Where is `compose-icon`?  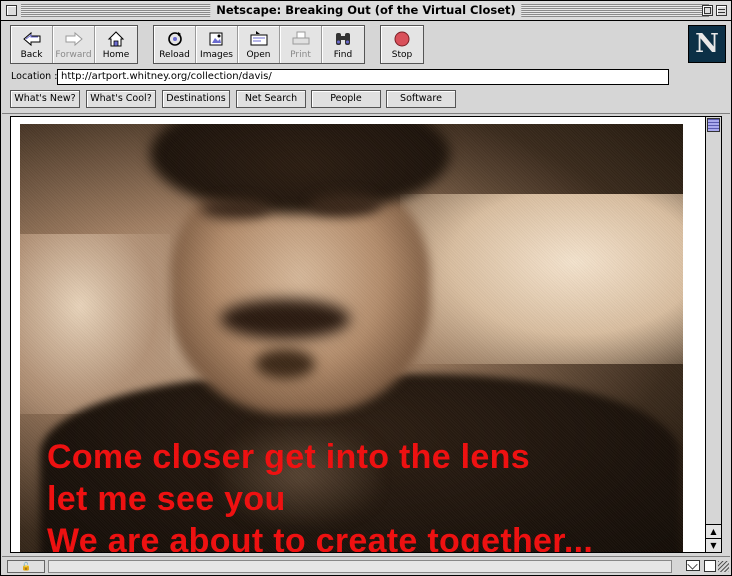 compose-icon is located at coordinates (710, 566).